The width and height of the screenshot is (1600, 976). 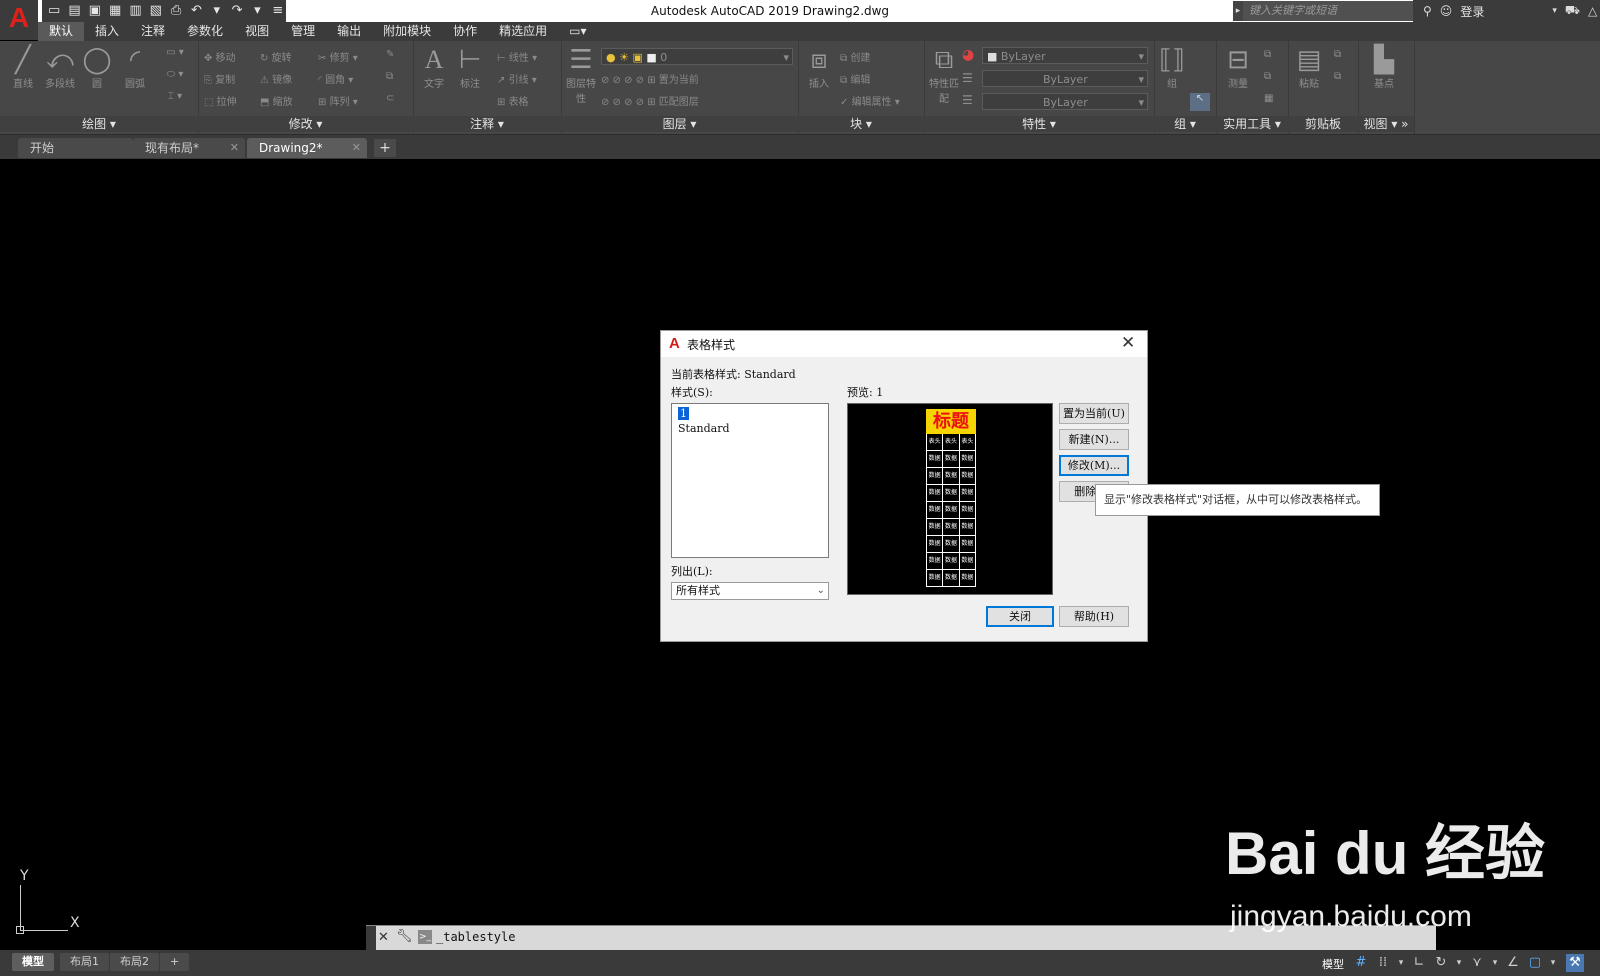 What do you see at coordinates (1065, 101) in the screenshot?
I see `linetype-dropdown: ByLayer ▾` at bounding box center [1065, 101].